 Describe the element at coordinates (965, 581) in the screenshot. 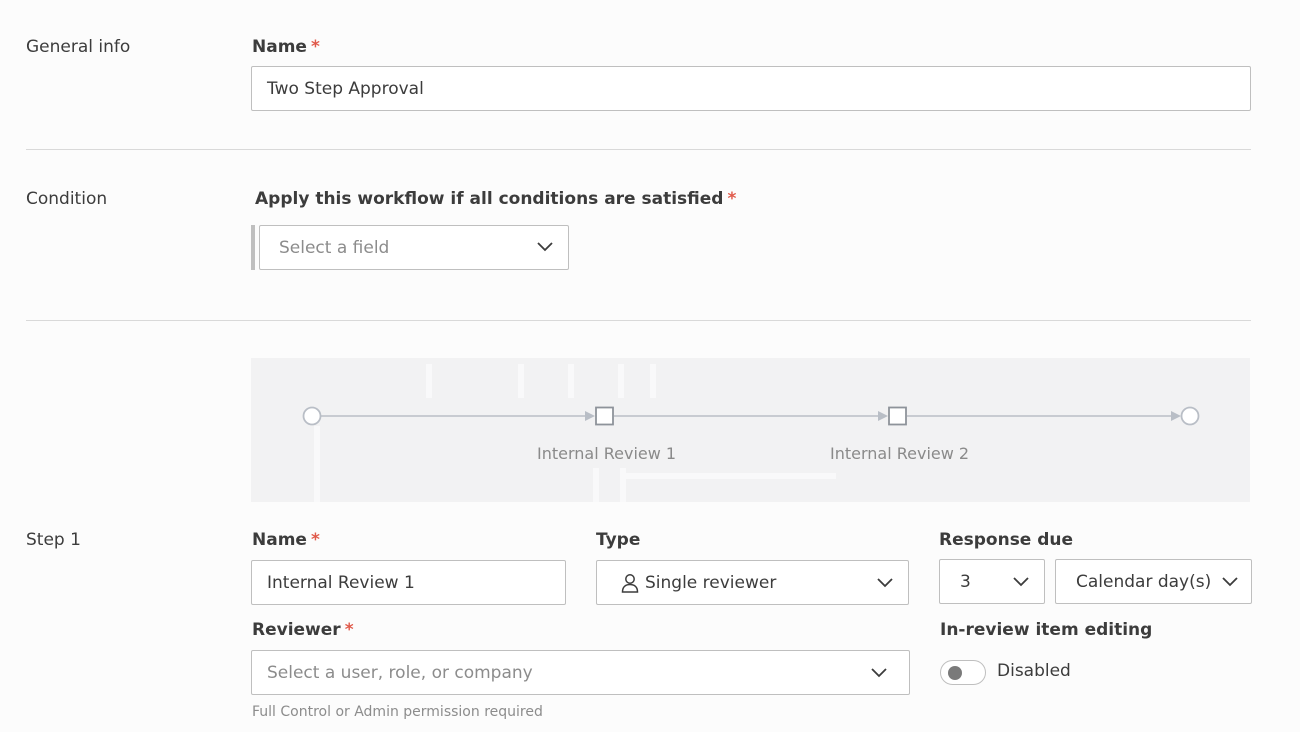

I see `response-due-count-value: 3` at that location.